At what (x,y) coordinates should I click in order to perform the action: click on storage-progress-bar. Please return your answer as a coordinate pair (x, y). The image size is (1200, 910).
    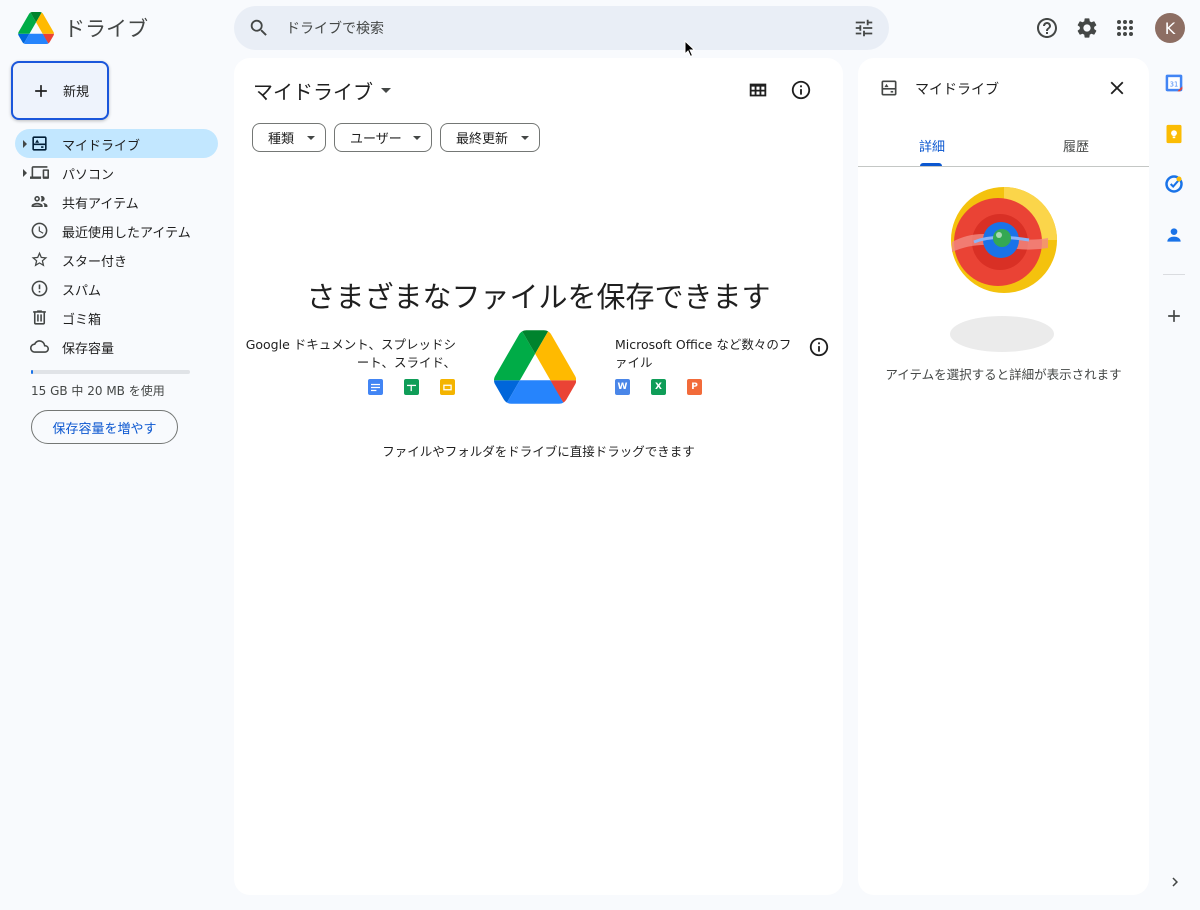
    Looking at the image, I should click on (110, 372).